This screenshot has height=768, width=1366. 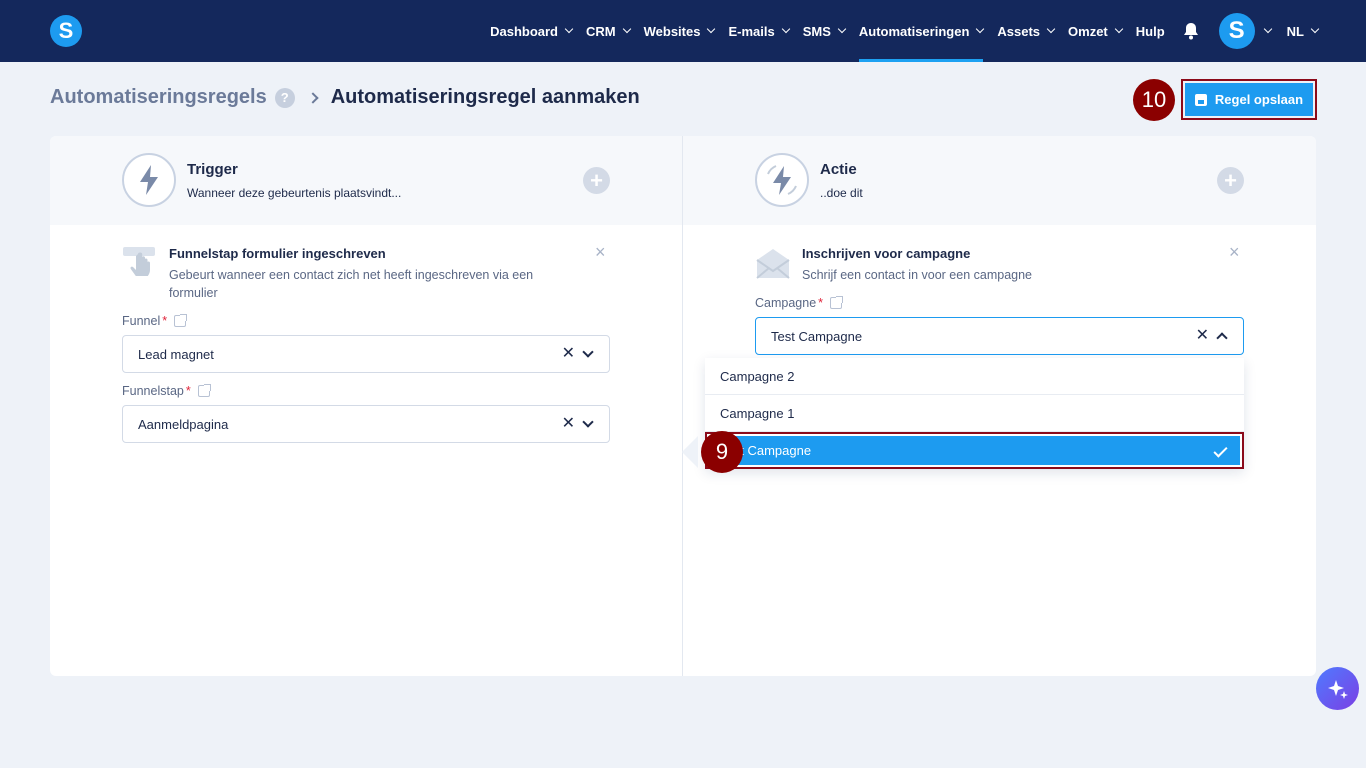 I want to click on breadcrumb-parent-link: Automatiseringsregels, so click(x=158, y=97).